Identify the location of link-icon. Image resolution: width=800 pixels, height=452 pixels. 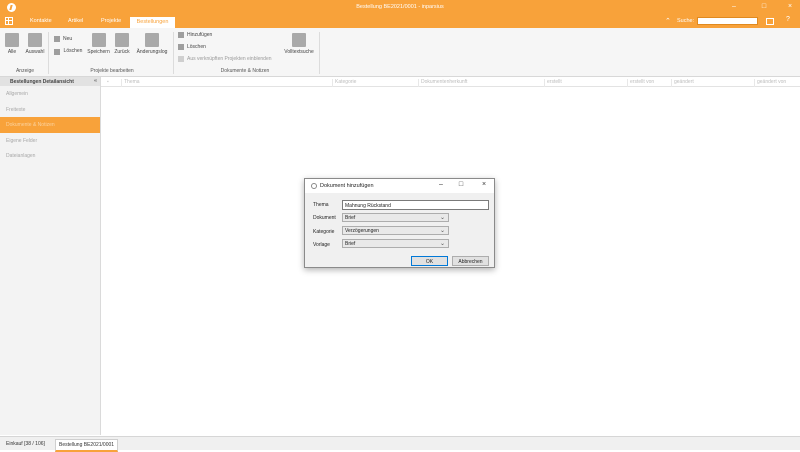
(181, 59).